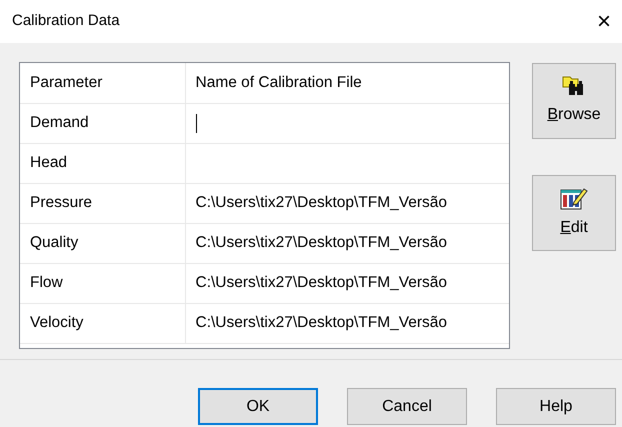 The image size is (622, 427). I want to click on table-edit-icon, so click(574, 198).